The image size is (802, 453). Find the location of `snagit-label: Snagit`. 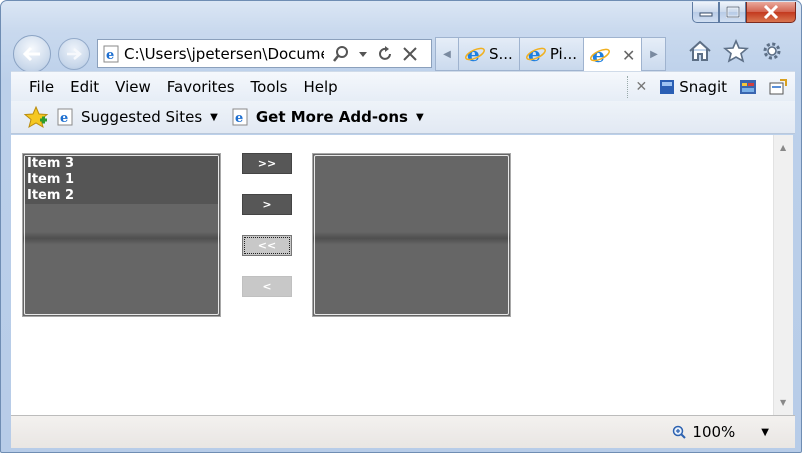

snagit-label: Snagit is located at coordinates (703, 87).